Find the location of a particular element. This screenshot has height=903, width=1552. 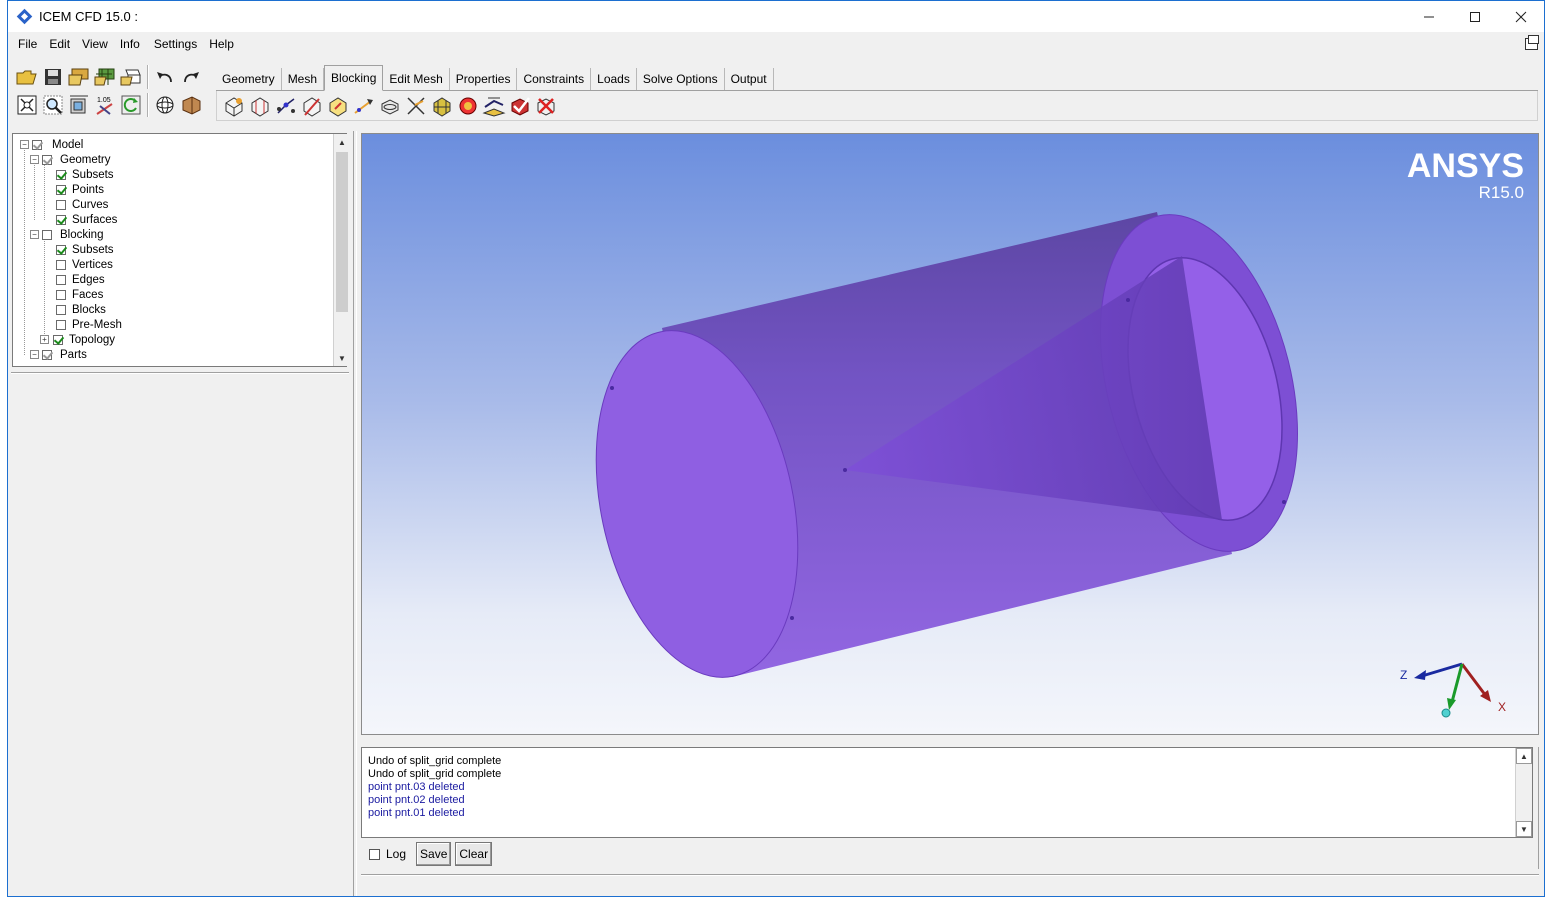

fit-window-button is located at coordinates (27, 105).